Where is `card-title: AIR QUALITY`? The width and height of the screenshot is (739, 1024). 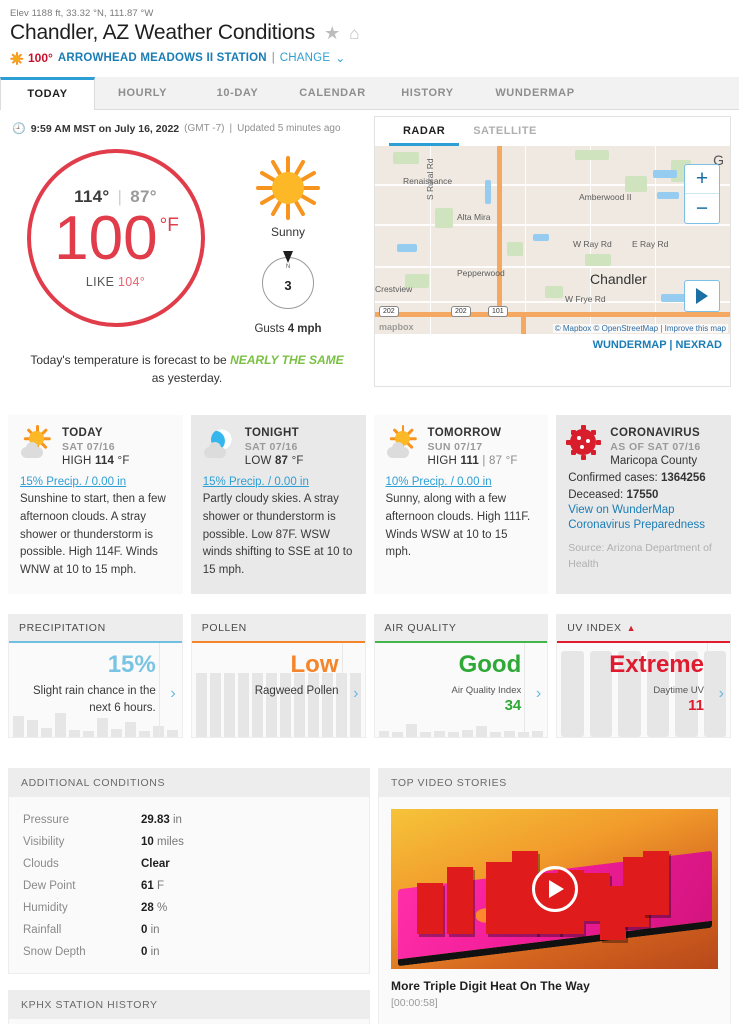 card-title: AIR QUALITY is located at coordinates (420, 628).